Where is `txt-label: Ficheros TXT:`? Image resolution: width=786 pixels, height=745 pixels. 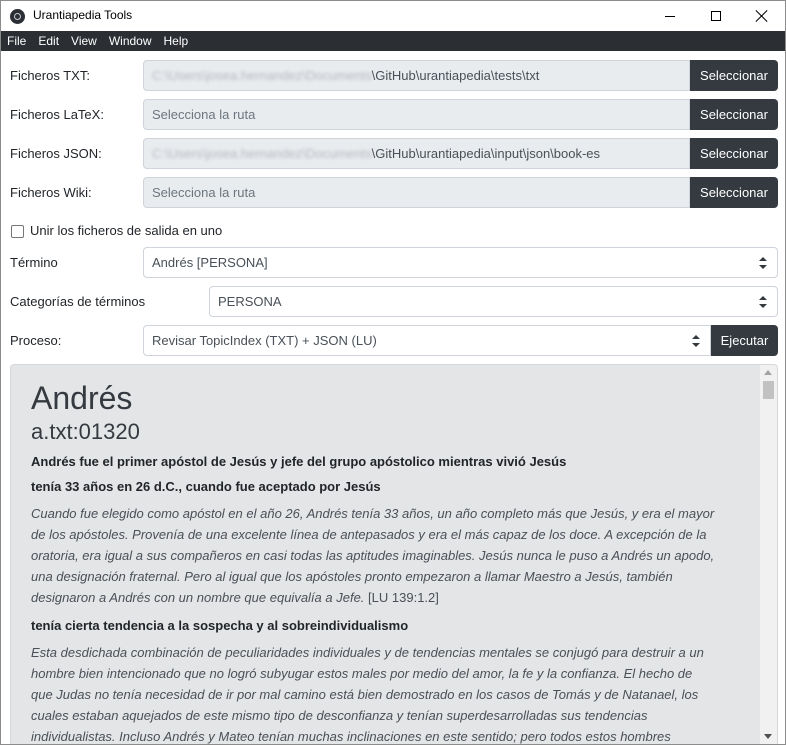 txt-label: Ficheros TXT: is located at coordinates (50, 75).